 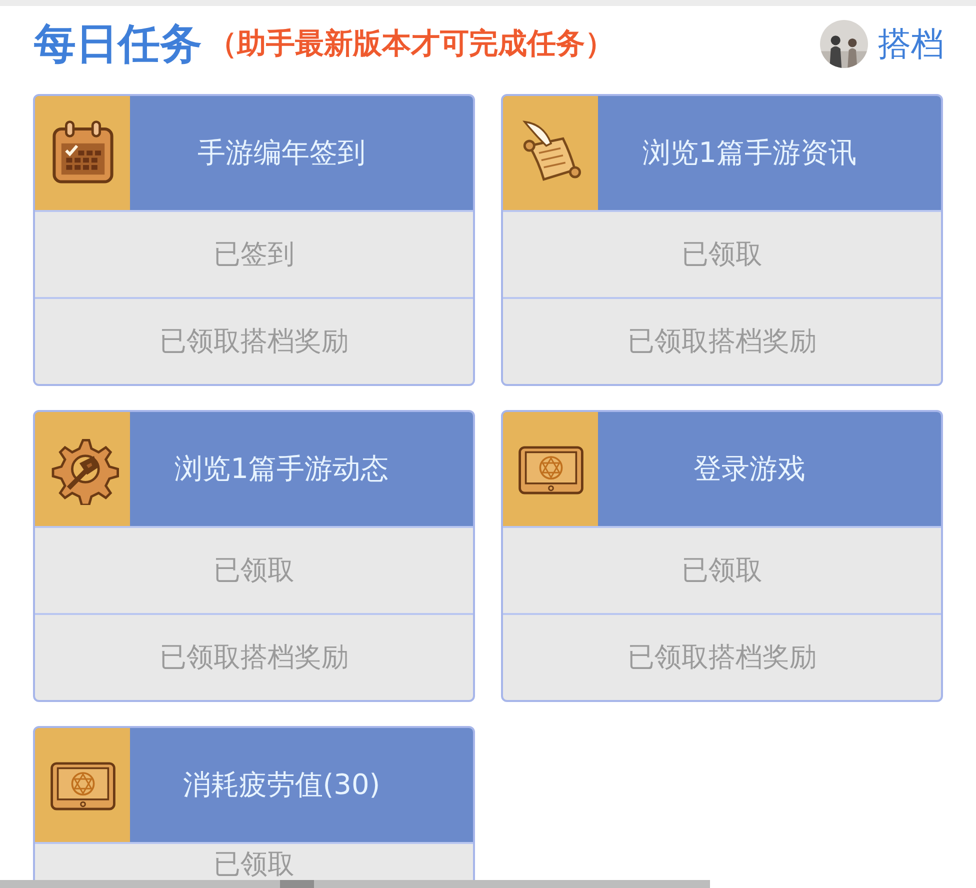 What do you see at coordinates (118, 44) in the screenshot?
I see `page-title: 每日任务` at bounding box center [118, 44].